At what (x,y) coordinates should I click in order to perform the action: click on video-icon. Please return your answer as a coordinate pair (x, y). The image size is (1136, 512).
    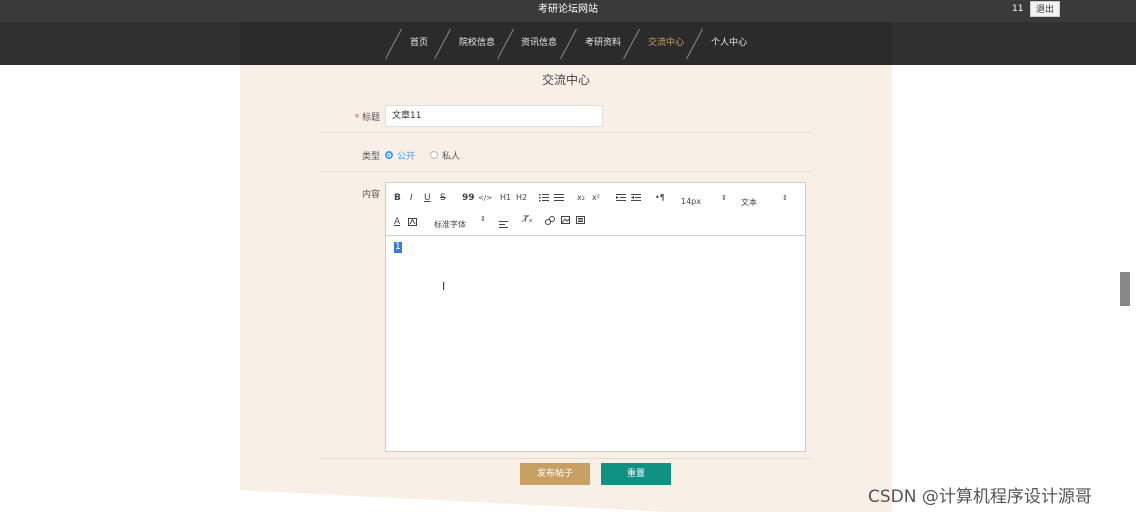
    Looking at the image, I should click on (580, 220).